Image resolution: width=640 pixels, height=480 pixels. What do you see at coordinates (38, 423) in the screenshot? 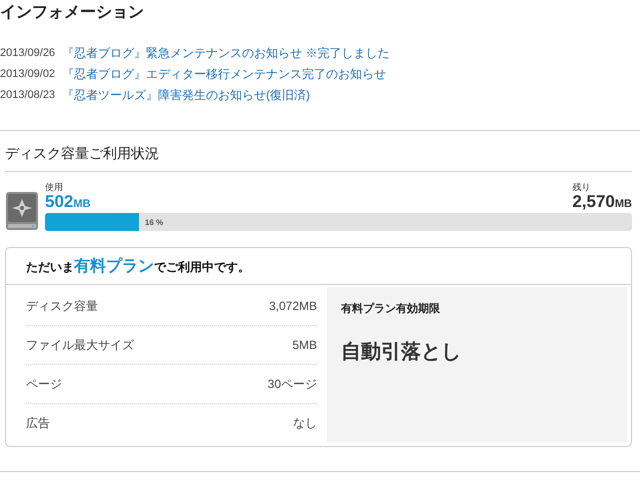
I see `spec-label: 広告` at bounding box center [38, 423].